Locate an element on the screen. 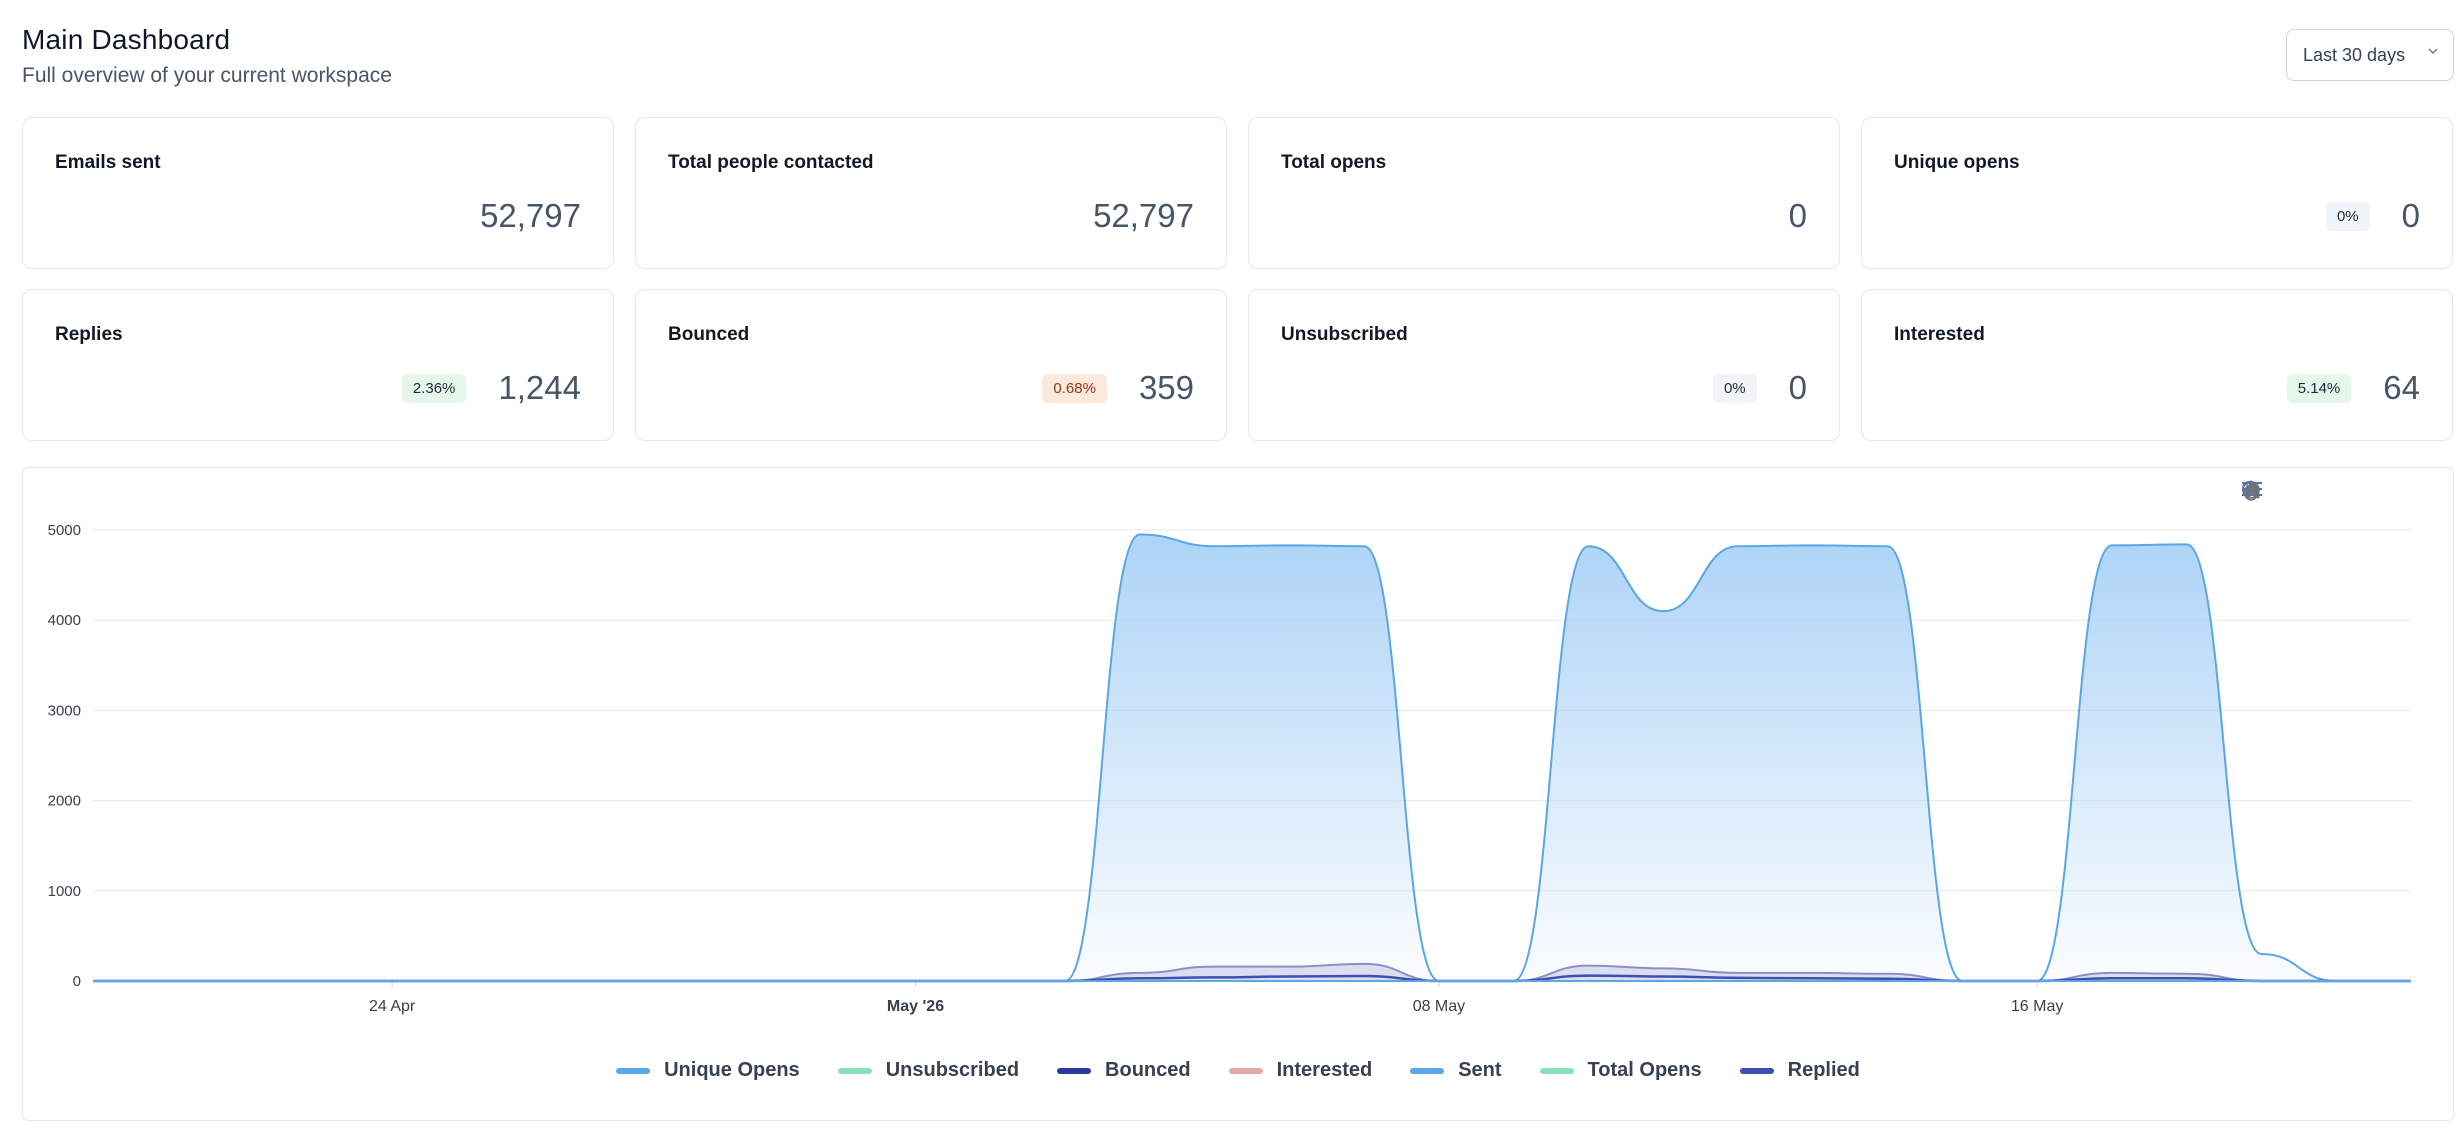  stat-card: Total opens 0 is located at coordinates (1544, 193).